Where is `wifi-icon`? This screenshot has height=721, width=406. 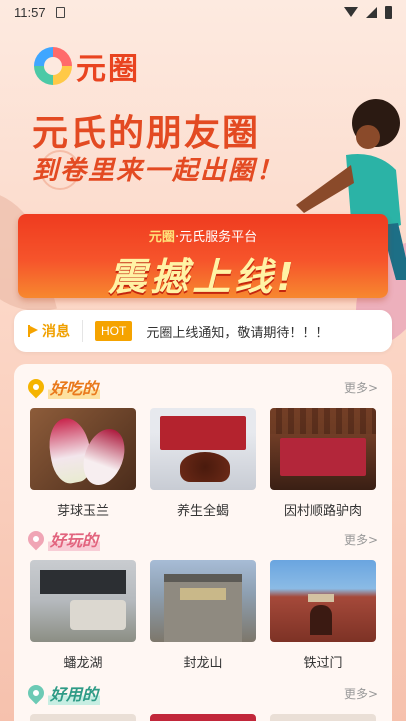
wifi-icon is located at coordinates (351, 12).